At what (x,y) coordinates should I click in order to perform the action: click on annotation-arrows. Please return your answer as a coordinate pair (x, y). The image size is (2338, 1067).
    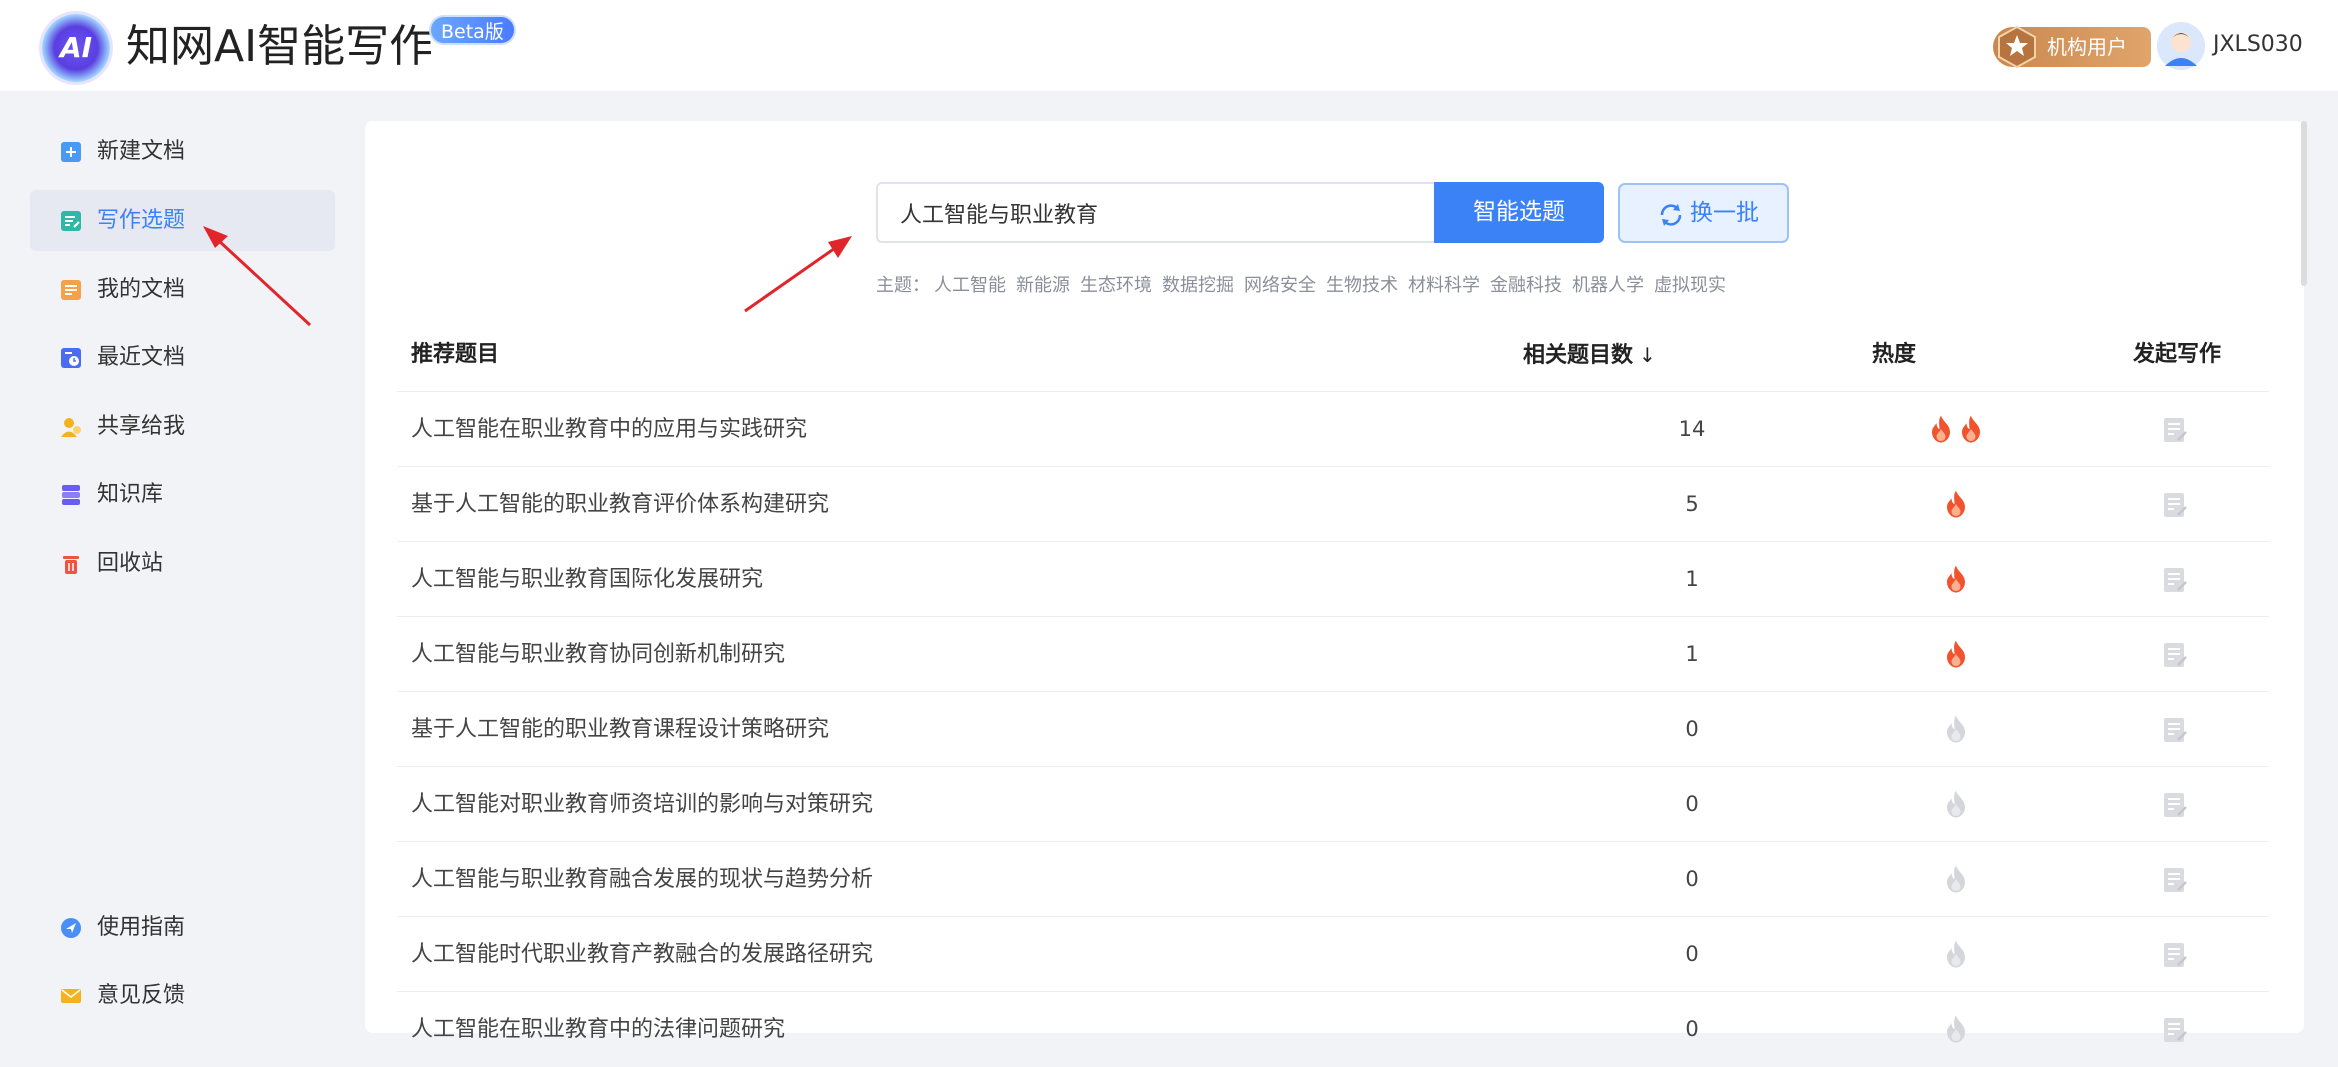
    Looking at the image, I should click on (527, 276).